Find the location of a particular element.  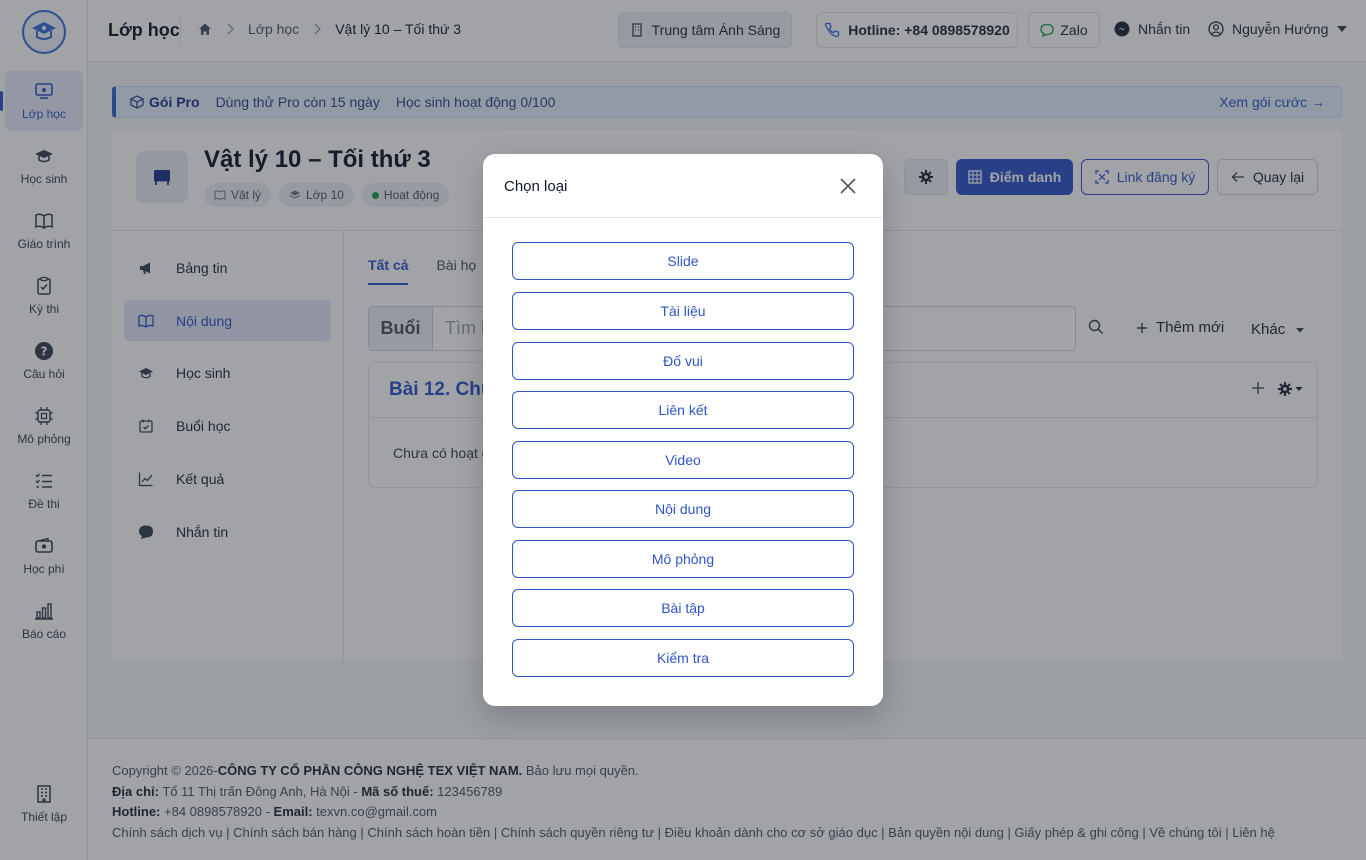

option-exercise-button: Bài tập is located at coordinates (683, 608).